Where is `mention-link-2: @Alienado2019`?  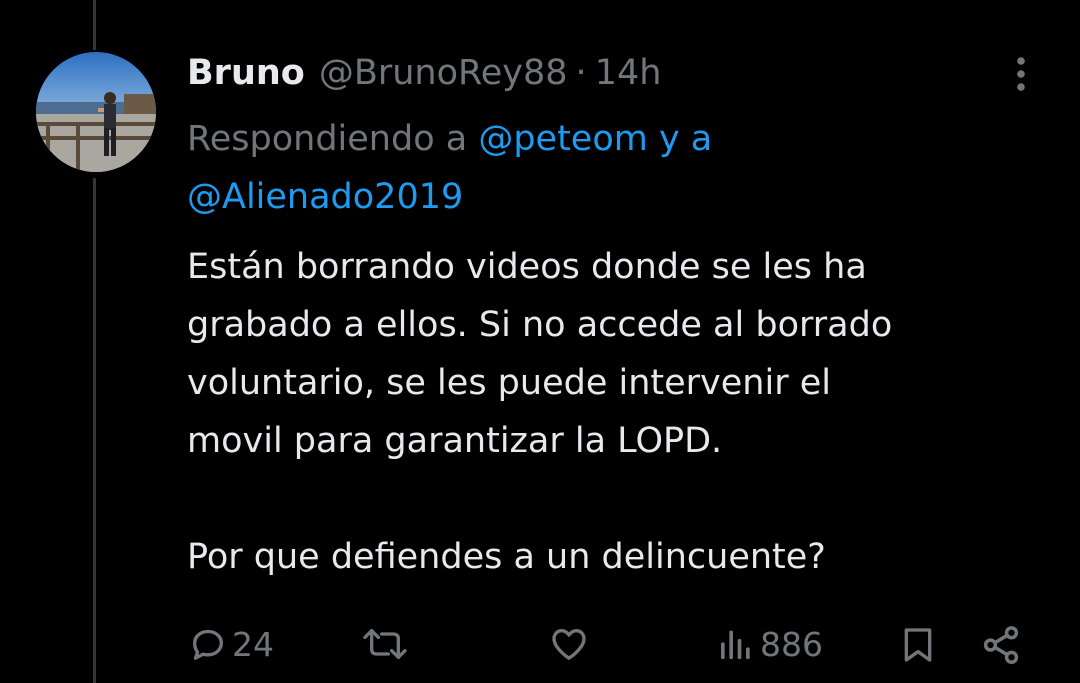 mention-link-2: @Alienado2019 is located at coordinates (325, 197).